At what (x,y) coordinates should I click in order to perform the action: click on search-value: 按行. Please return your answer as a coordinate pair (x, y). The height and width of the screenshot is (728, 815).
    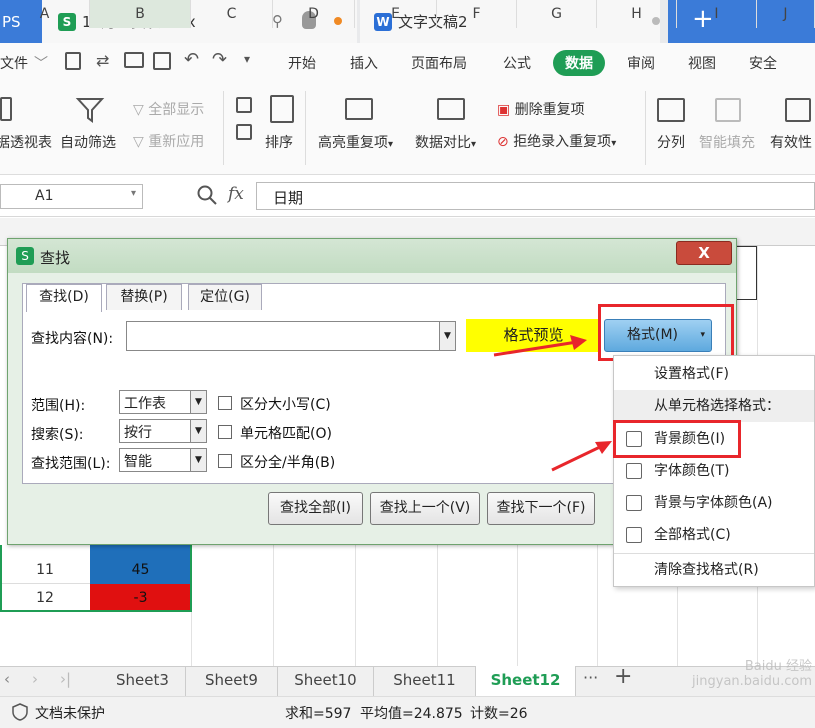
    Looking at the image, I should click on (138, 433).